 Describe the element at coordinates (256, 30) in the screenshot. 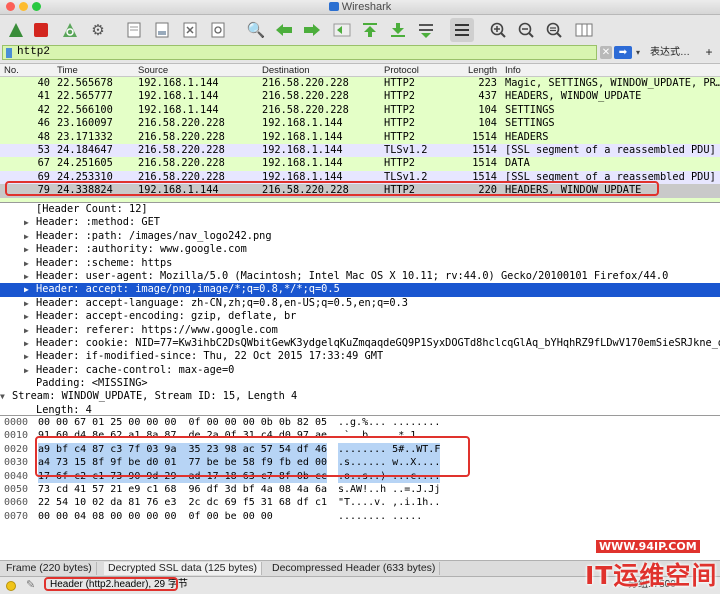

I see `find-packet-button: 🔍` at that location.